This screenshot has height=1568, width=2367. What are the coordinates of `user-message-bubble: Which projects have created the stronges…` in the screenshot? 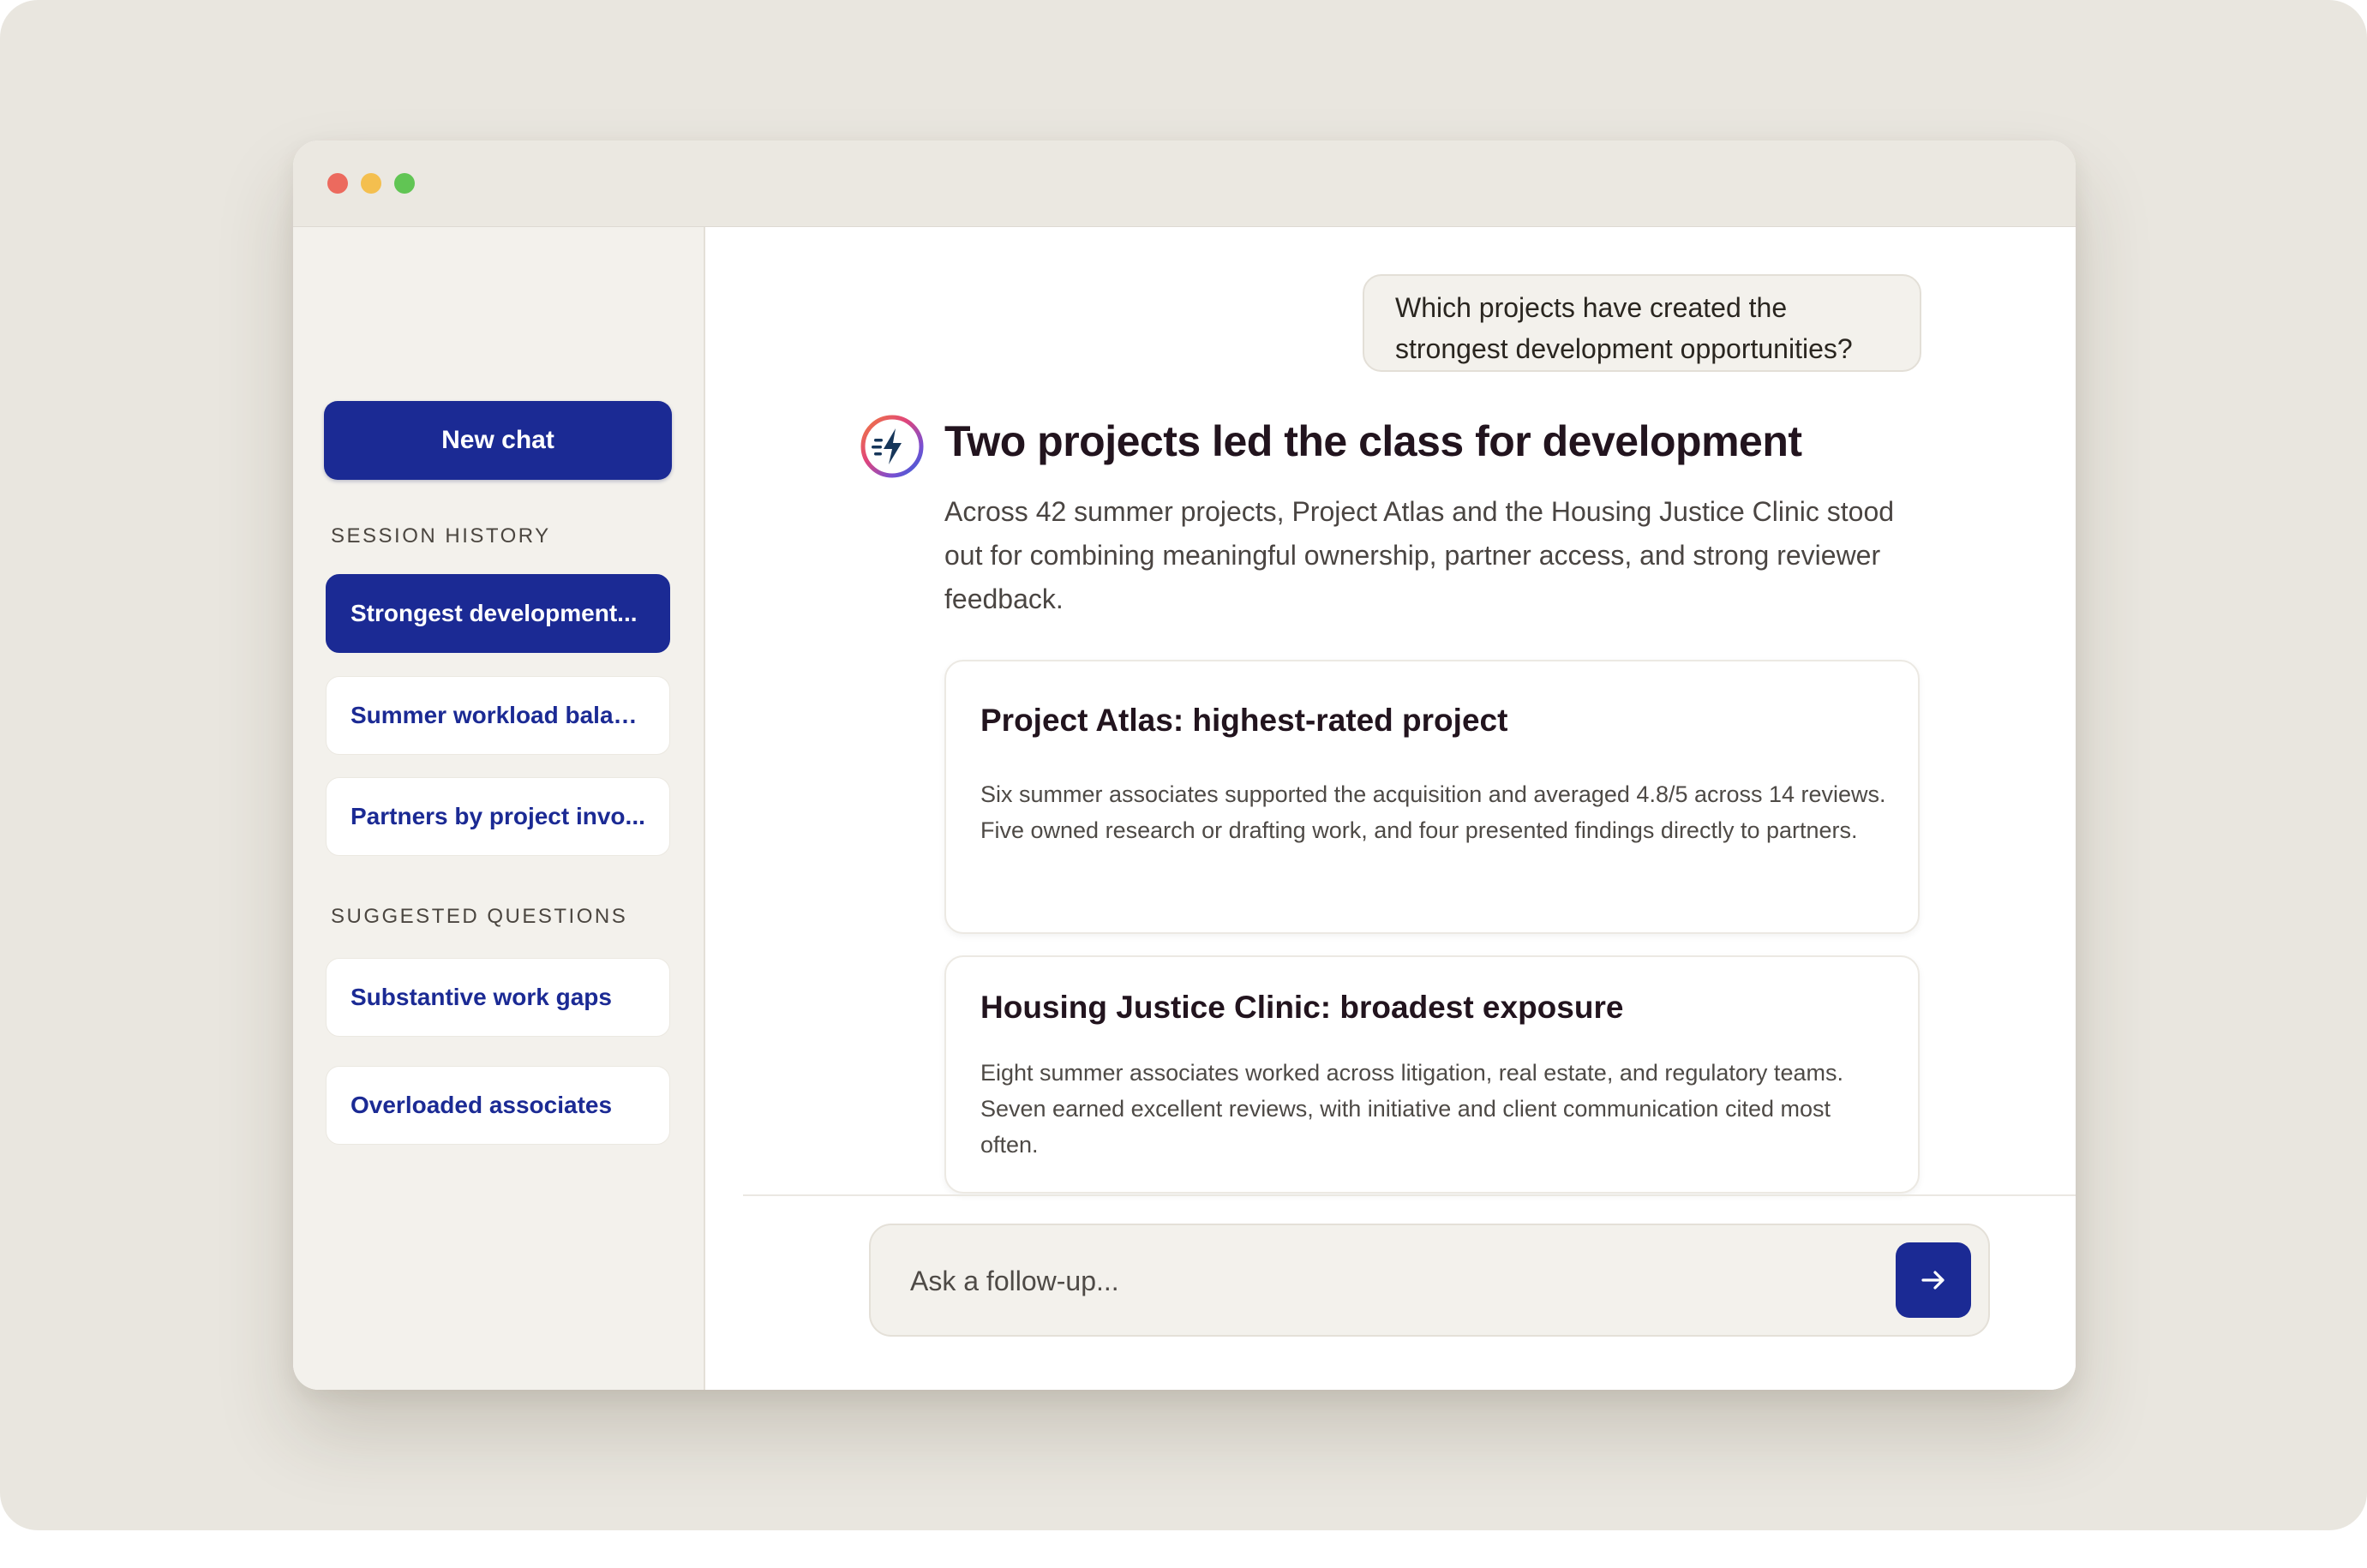 It's located at (1642, 323).